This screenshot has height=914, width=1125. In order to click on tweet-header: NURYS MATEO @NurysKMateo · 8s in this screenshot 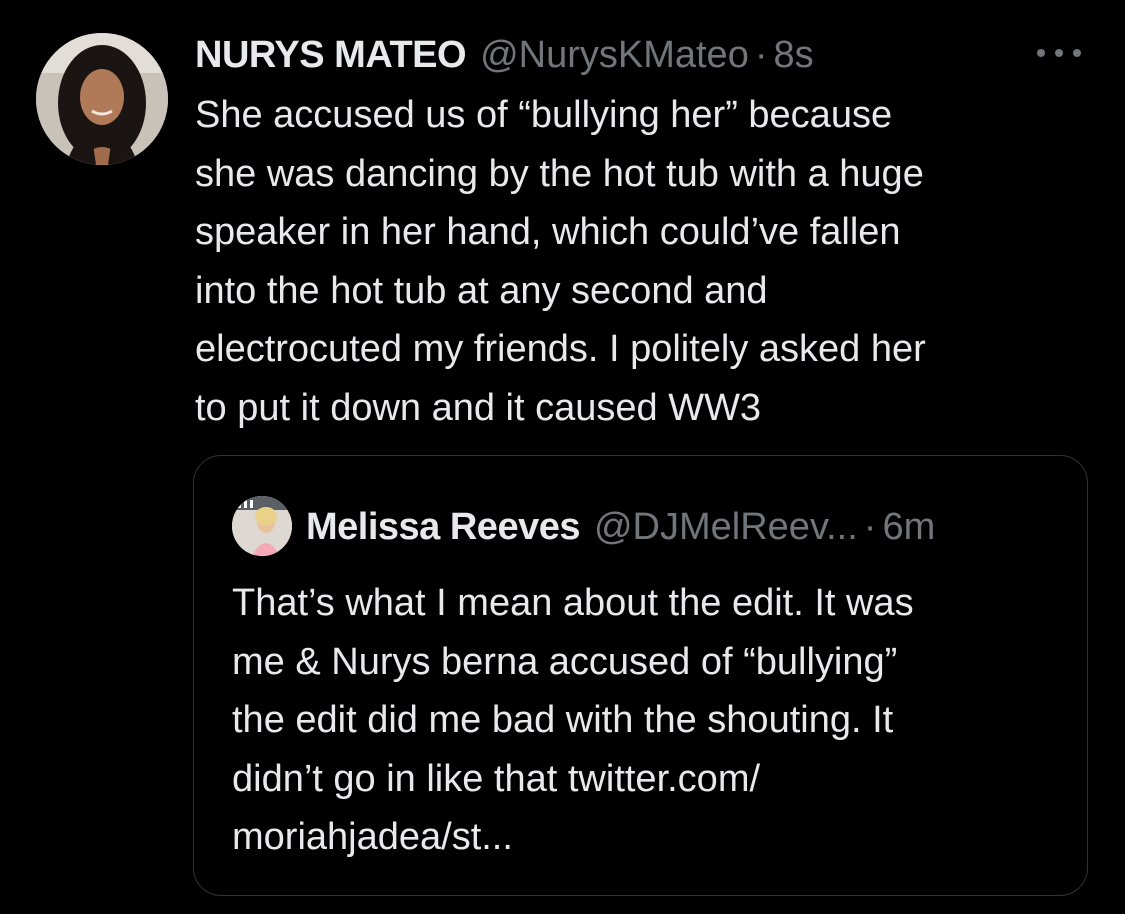, I will do `click(504, 55)`.